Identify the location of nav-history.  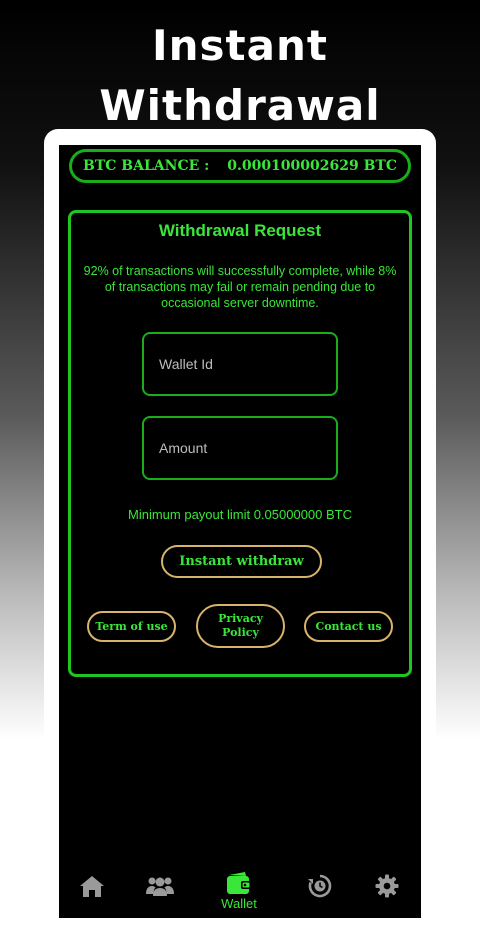
(320, 897).